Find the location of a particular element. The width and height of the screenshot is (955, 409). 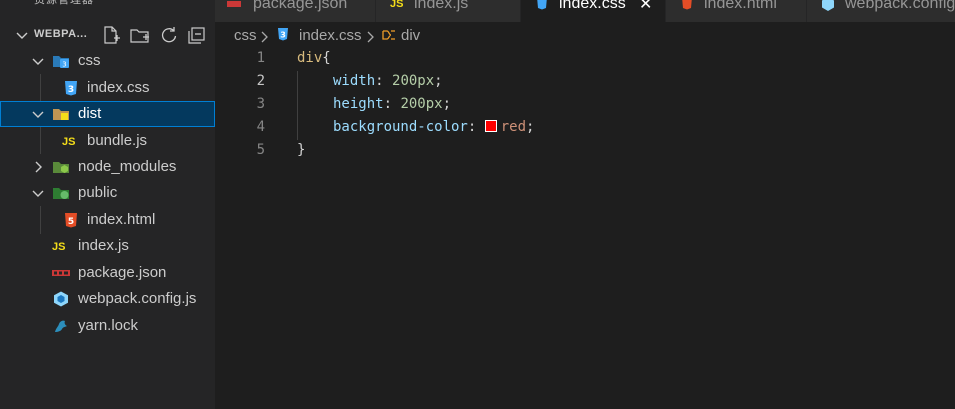

tree-item-public: public is located at coordinates (107, 193).